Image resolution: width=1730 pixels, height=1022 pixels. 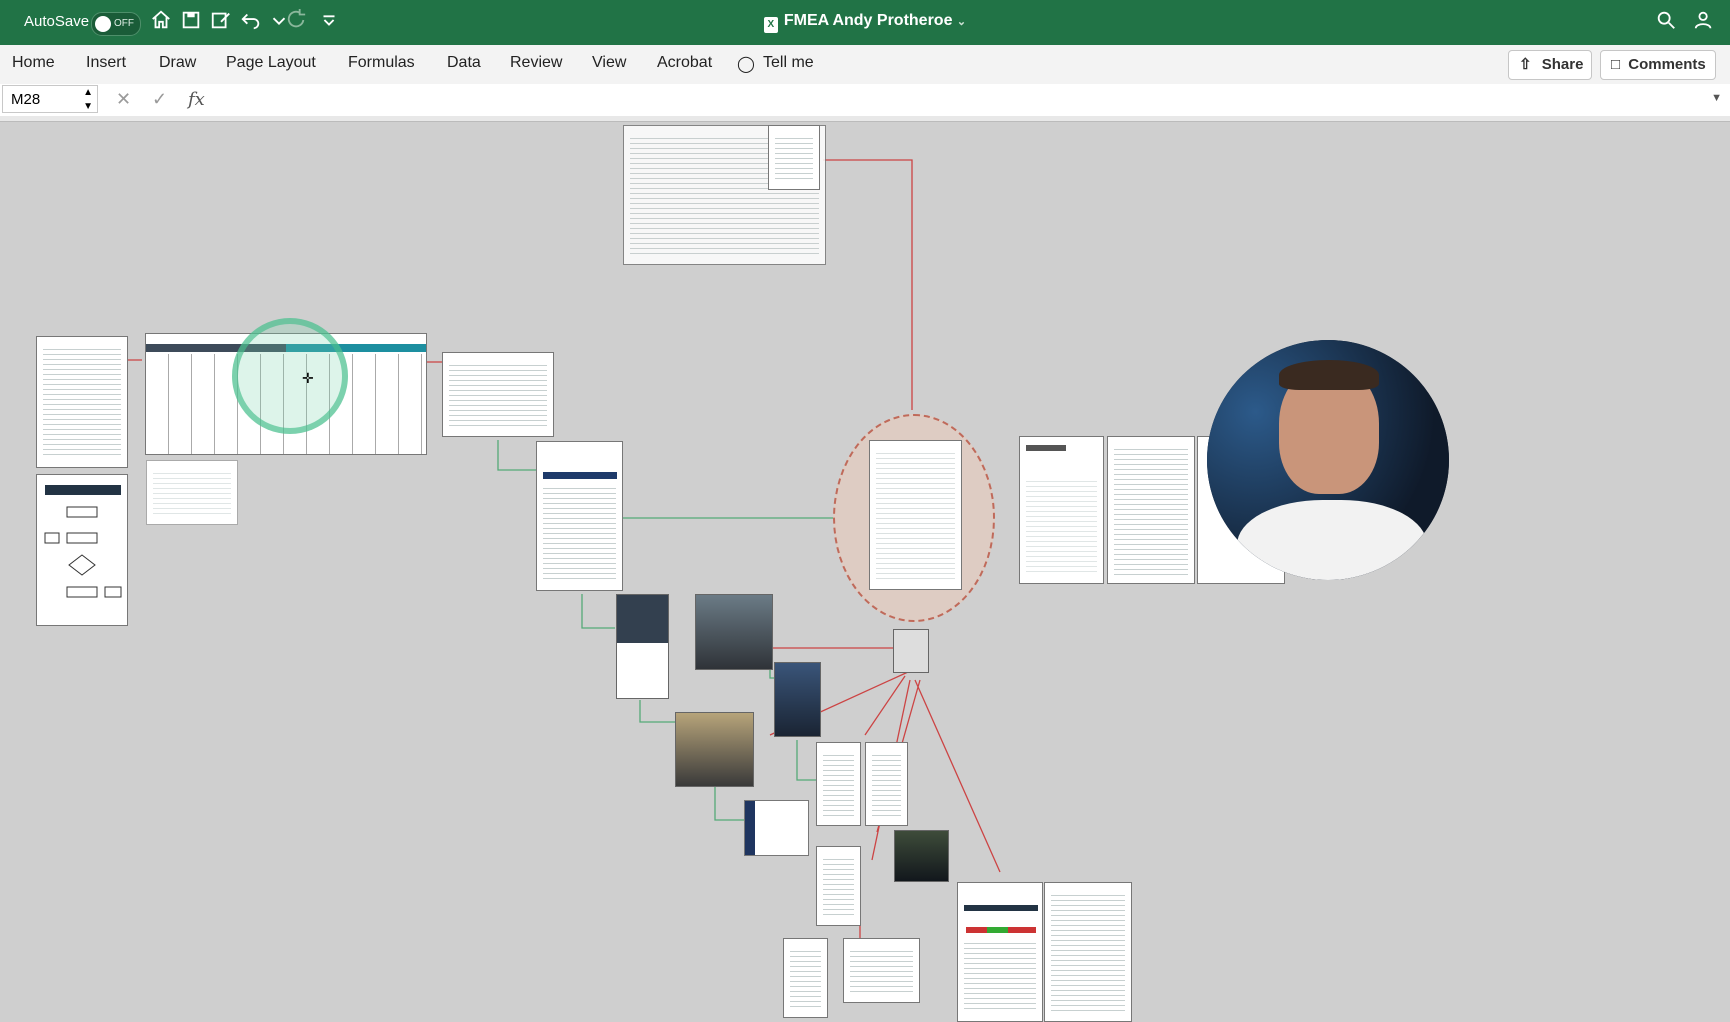 I want to click on report-title-bar, so click(x=1001, y=908).